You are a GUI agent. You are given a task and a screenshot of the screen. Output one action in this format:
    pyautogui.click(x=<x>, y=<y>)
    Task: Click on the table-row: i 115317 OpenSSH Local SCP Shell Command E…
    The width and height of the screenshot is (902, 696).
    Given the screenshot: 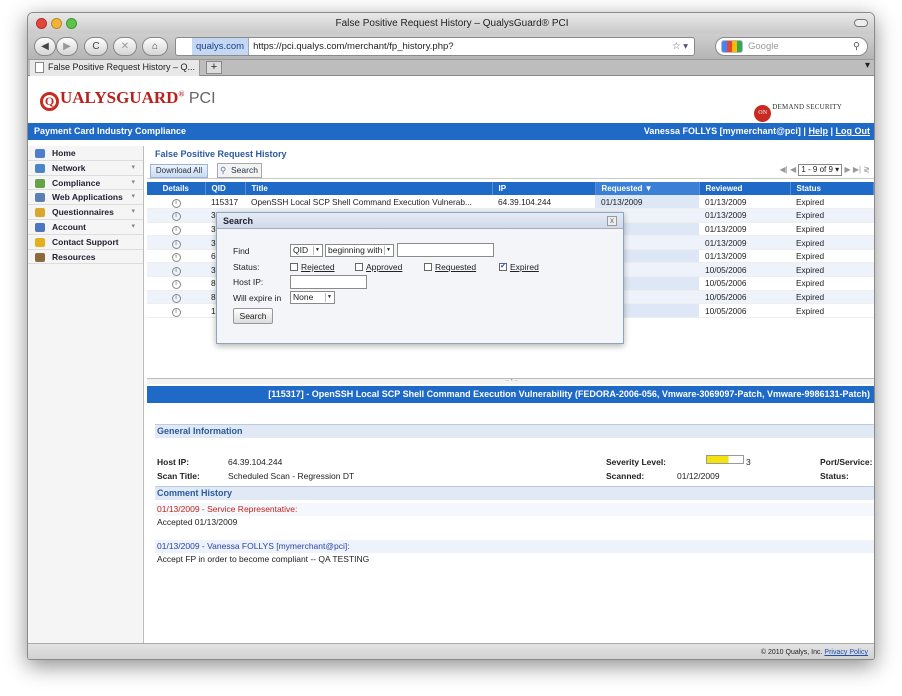 What is the action you would take?
    pyautogui.click(x=510, y=202)
    